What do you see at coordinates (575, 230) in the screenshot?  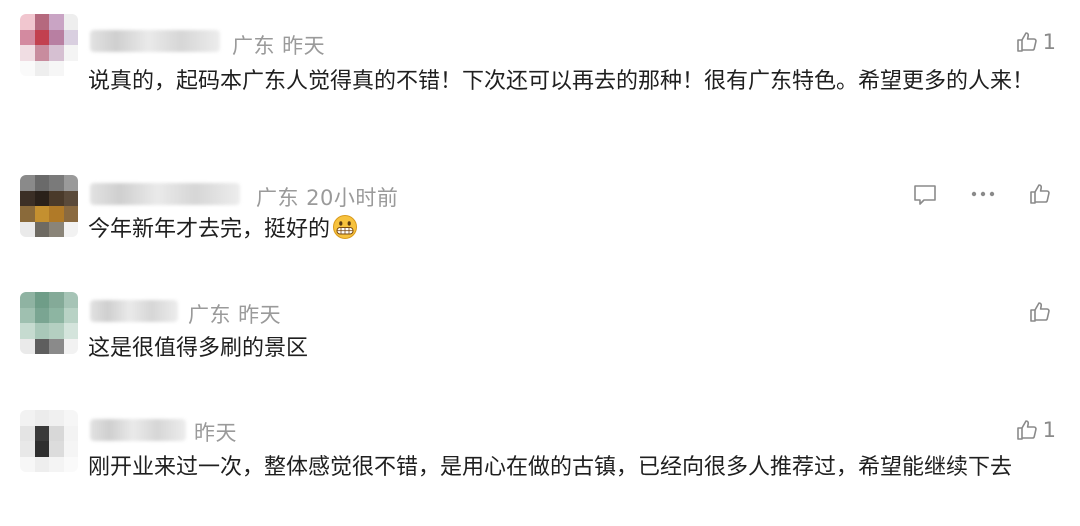 I see `comment-text: 今年新年才去完，挺好的` at bounding box center [575, 230].